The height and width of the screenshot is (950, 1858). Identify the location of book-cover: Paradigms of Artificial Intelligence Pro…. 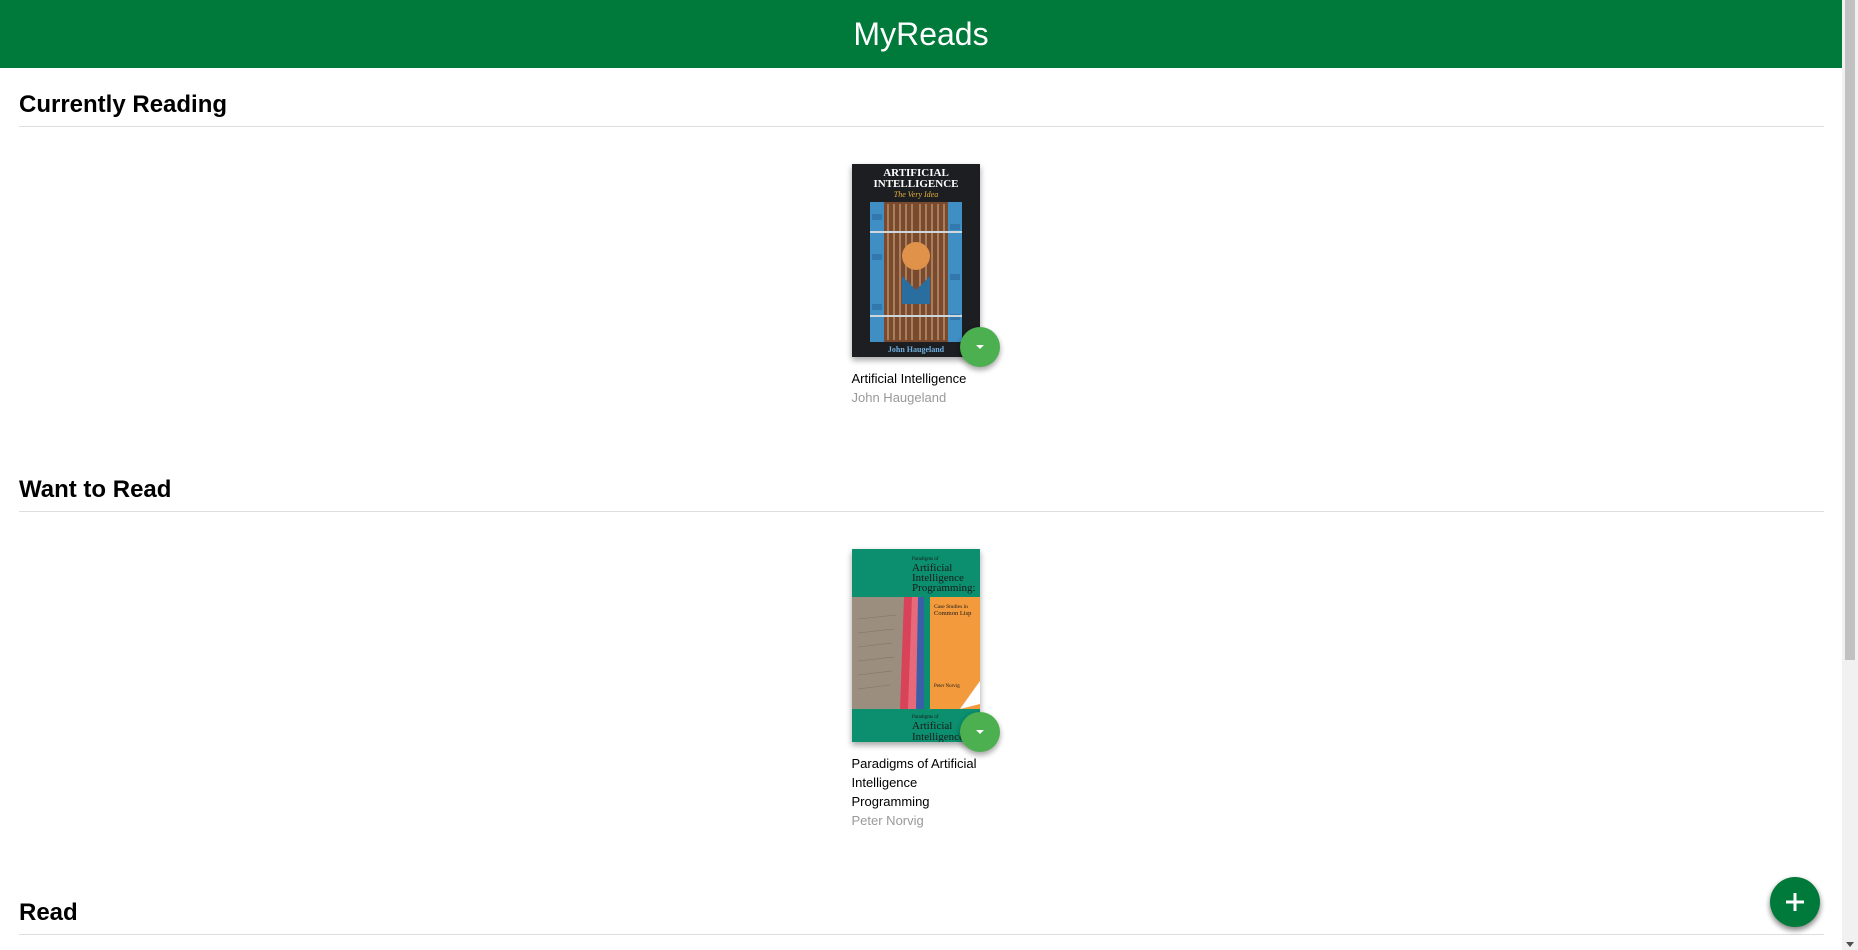
(915, 645).